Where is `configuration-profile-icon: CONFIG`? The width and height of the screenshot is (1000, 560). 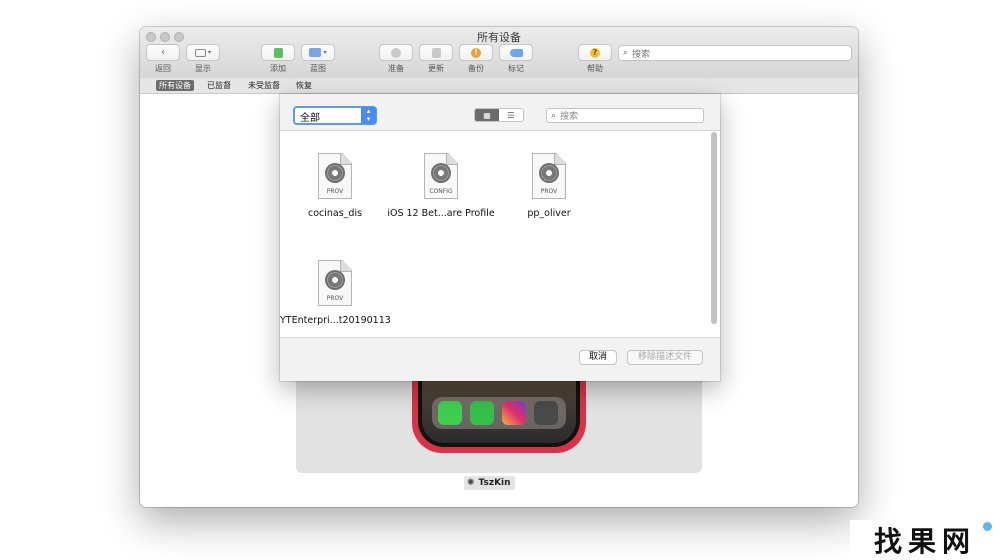 configuration-profile-icon: CONFIG is located at coordinates (441, 176).